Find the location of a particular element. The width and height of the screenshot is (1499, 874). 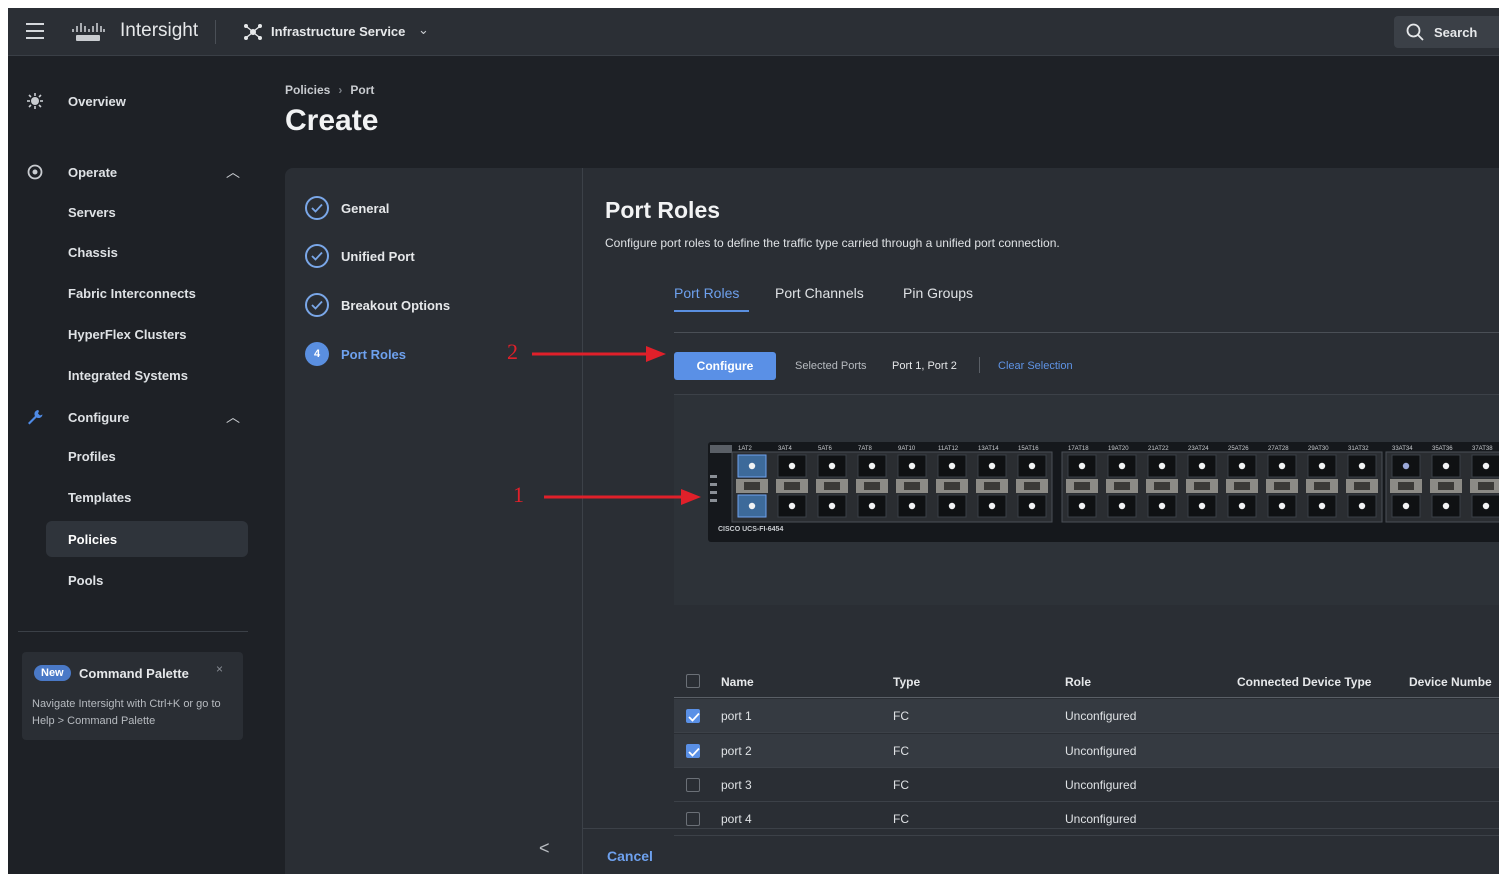

close-icon: × is located at coordinates (219, 669).